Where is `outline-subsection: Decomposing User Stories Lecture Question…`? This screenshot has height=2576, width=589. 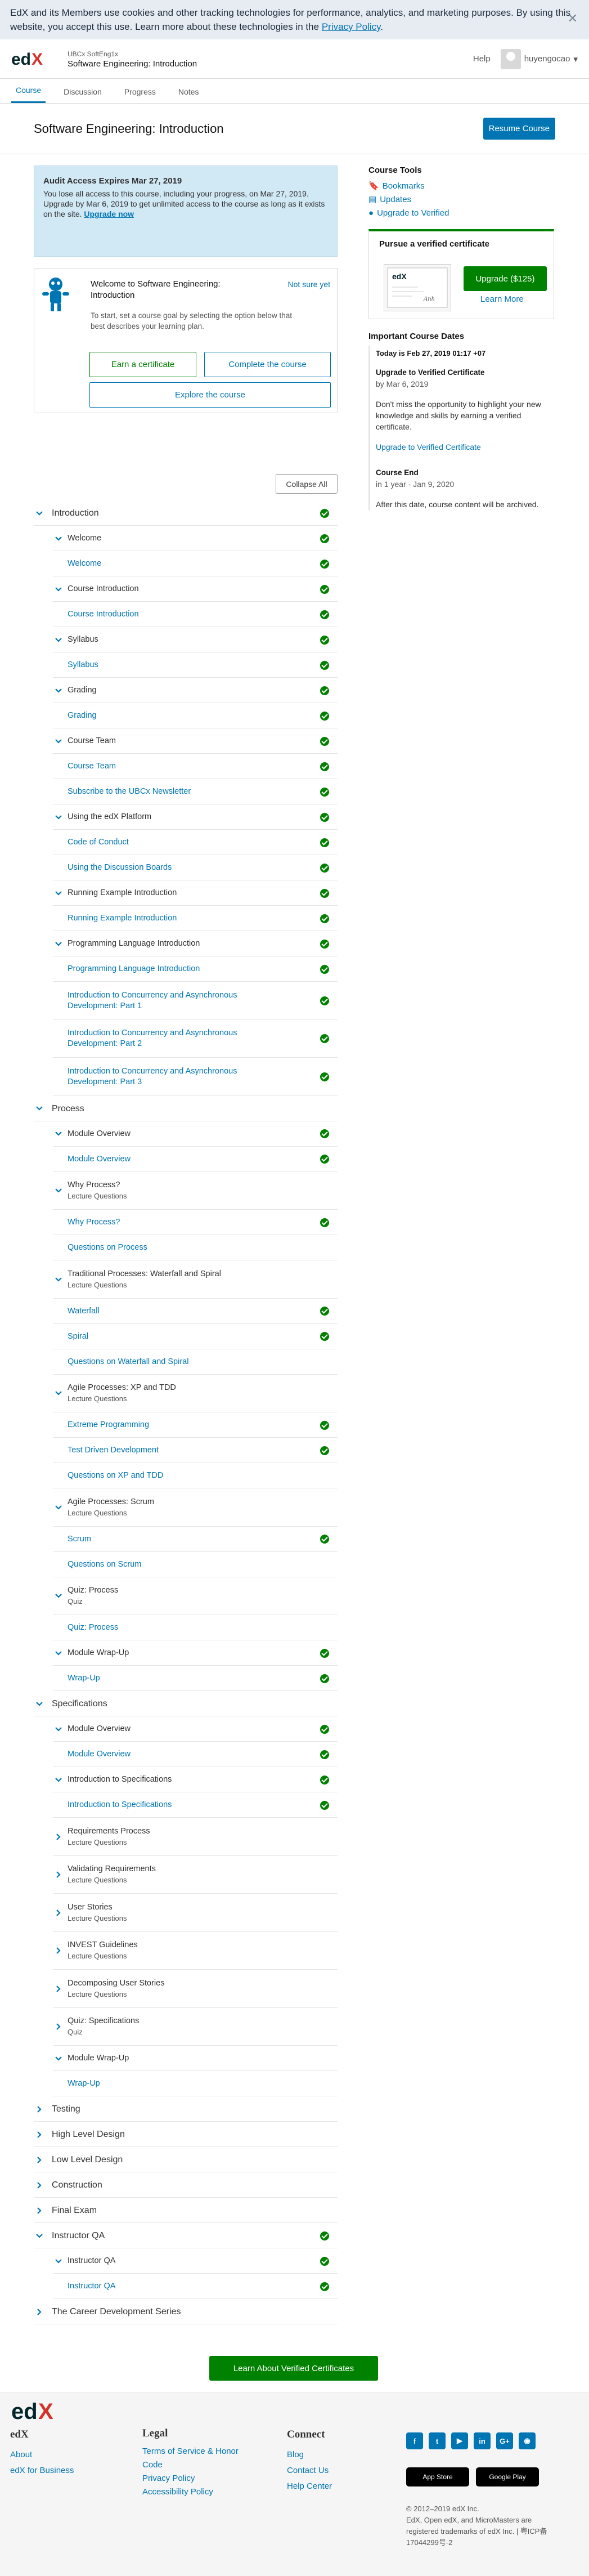 outline-subsection: Decomposing User Stories Lecture Question… is located at coordinates (186, 1989).